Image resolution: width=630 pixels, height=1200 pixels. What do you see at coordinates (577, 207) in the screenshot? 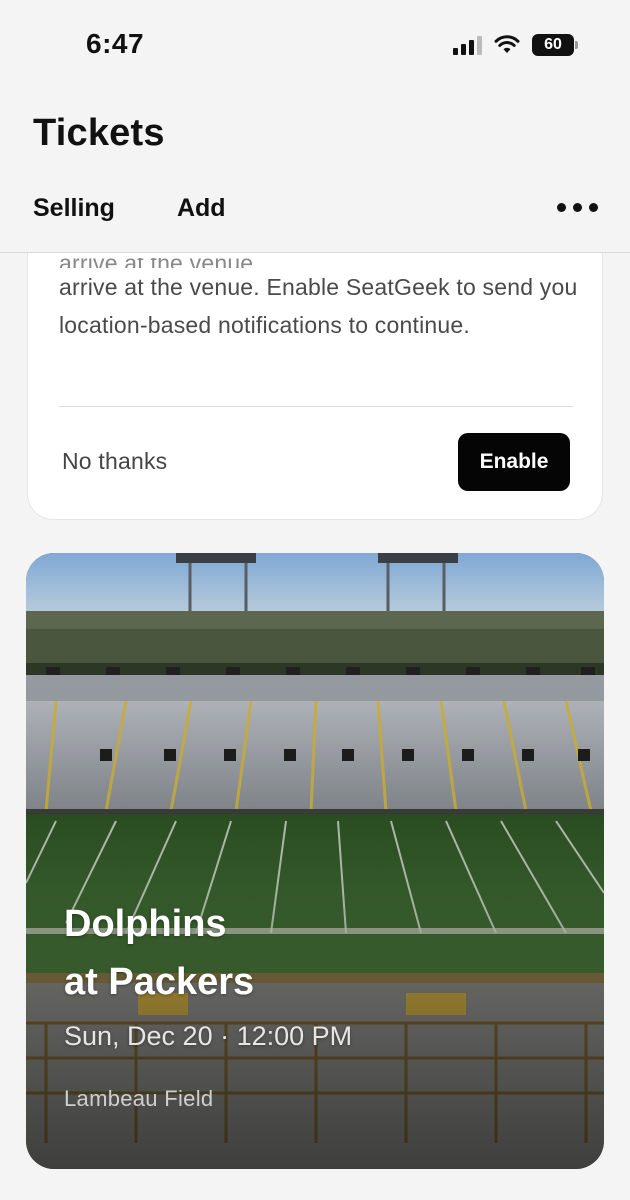
I see `more-options-icon` at bounding box center [577, 207].